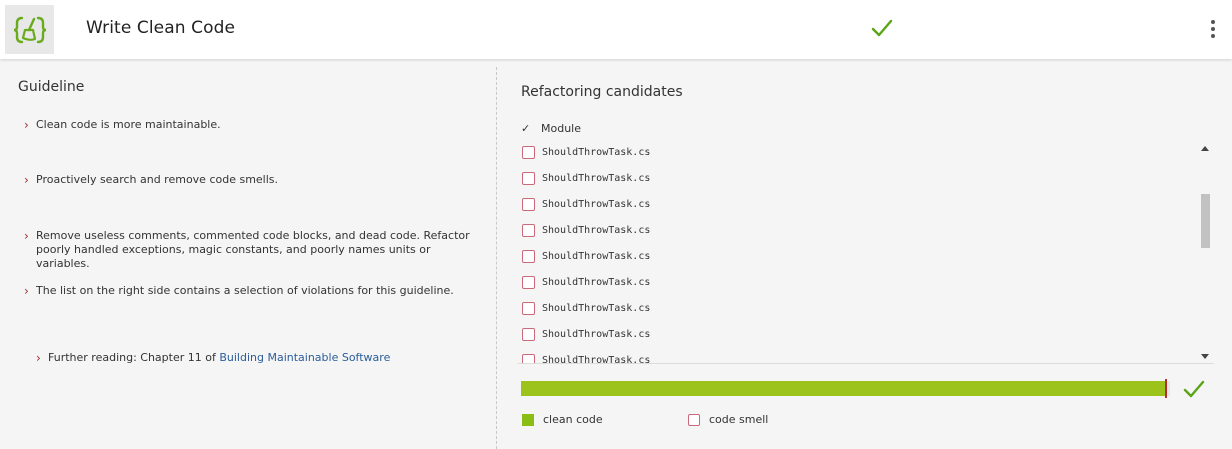 Image resolution: width=1232 pixels, height=449 pixels. What do you see at coordinates (304, 357) in the screenshot?
I see `book-link: Building Maintainable Software` at bounding box center [304, 357].